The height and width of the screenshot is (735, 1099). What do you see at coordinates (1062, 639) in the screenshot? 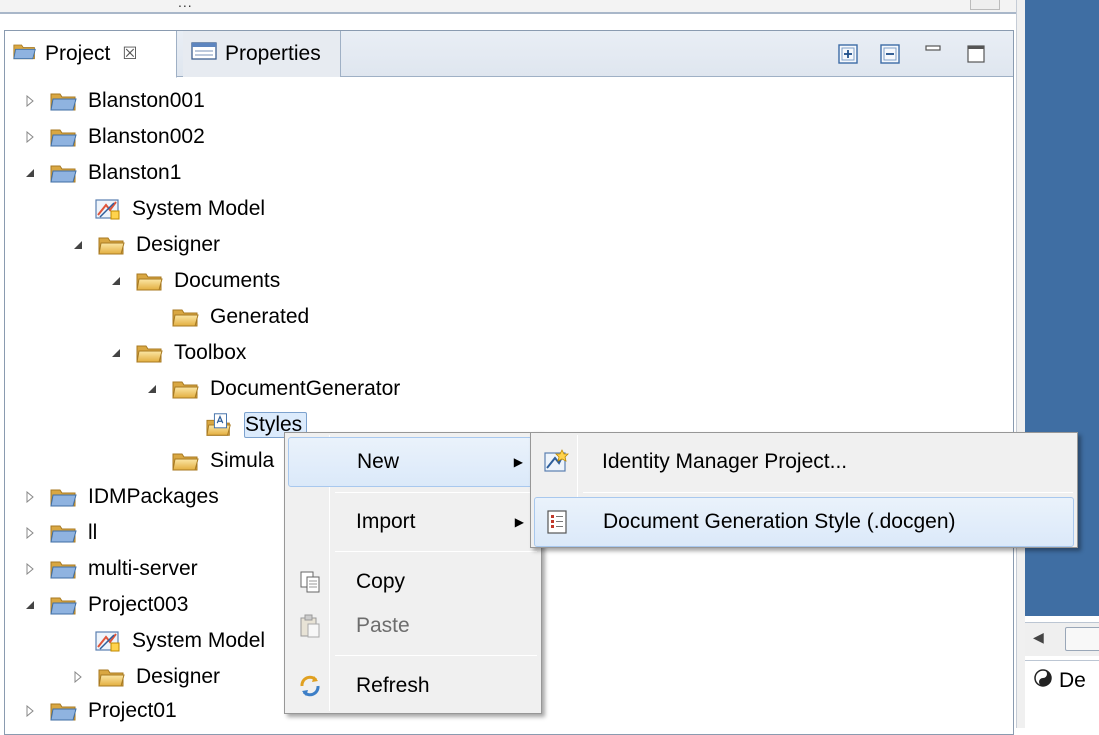
I see `horizontal-scrollbar: ◀` at bounding box center [1062, 639].